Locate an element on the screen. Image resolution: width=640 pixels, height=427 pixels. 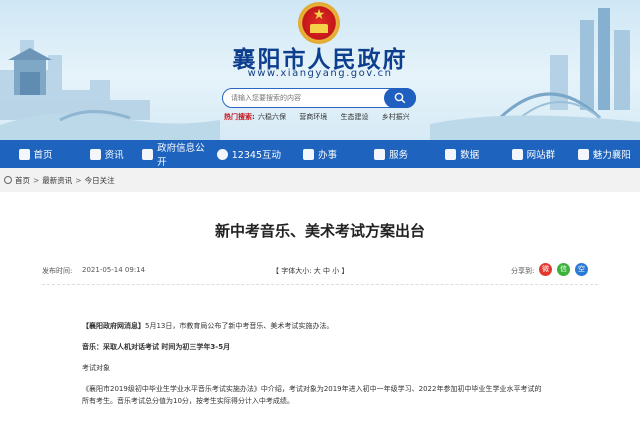
meta-divider is located at coordinates (320, 284).